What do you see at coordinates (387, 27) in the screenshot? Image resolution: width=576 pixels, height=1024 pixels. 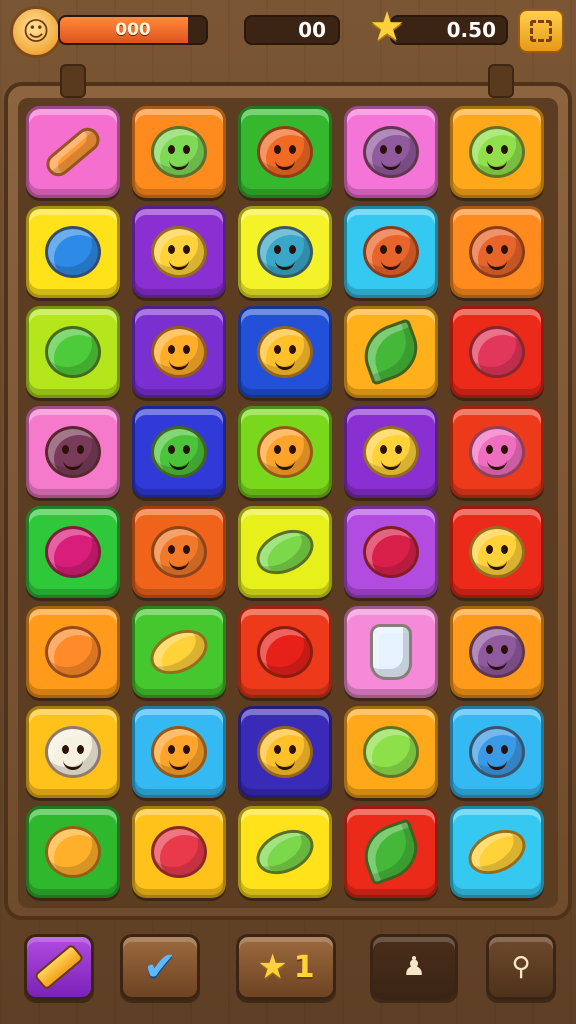 I see `star-icon: ★` at bounding box center [387, 27].